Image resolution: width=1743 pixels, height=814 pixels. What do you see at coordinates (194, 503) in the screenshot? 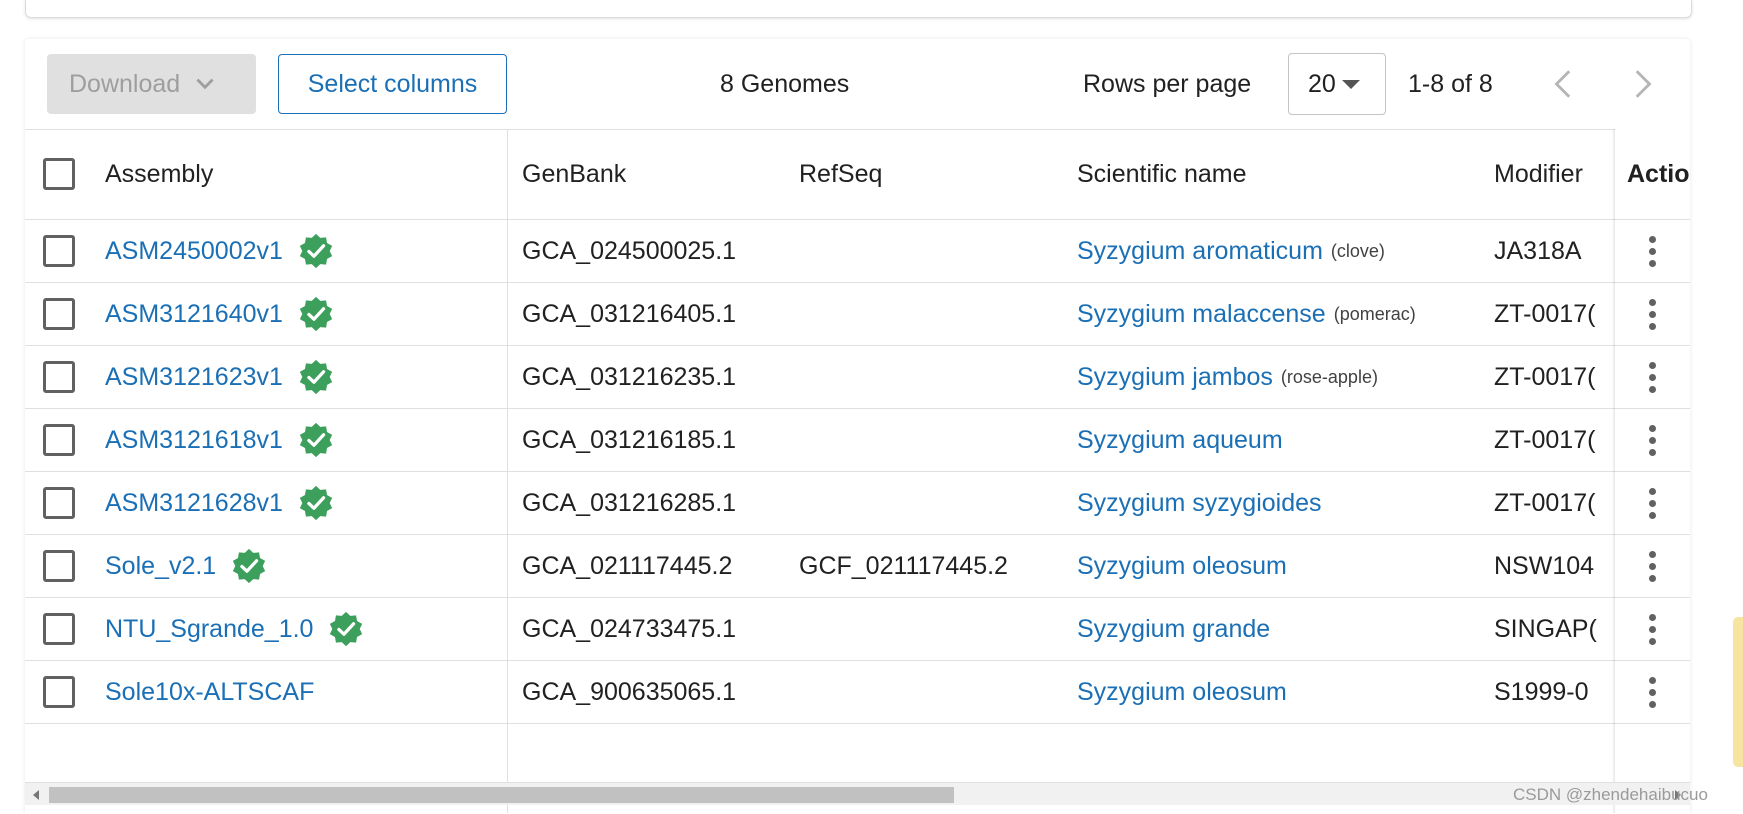
I see `assembly-link: ASM3121628v1` at bounding box center [194, 503].